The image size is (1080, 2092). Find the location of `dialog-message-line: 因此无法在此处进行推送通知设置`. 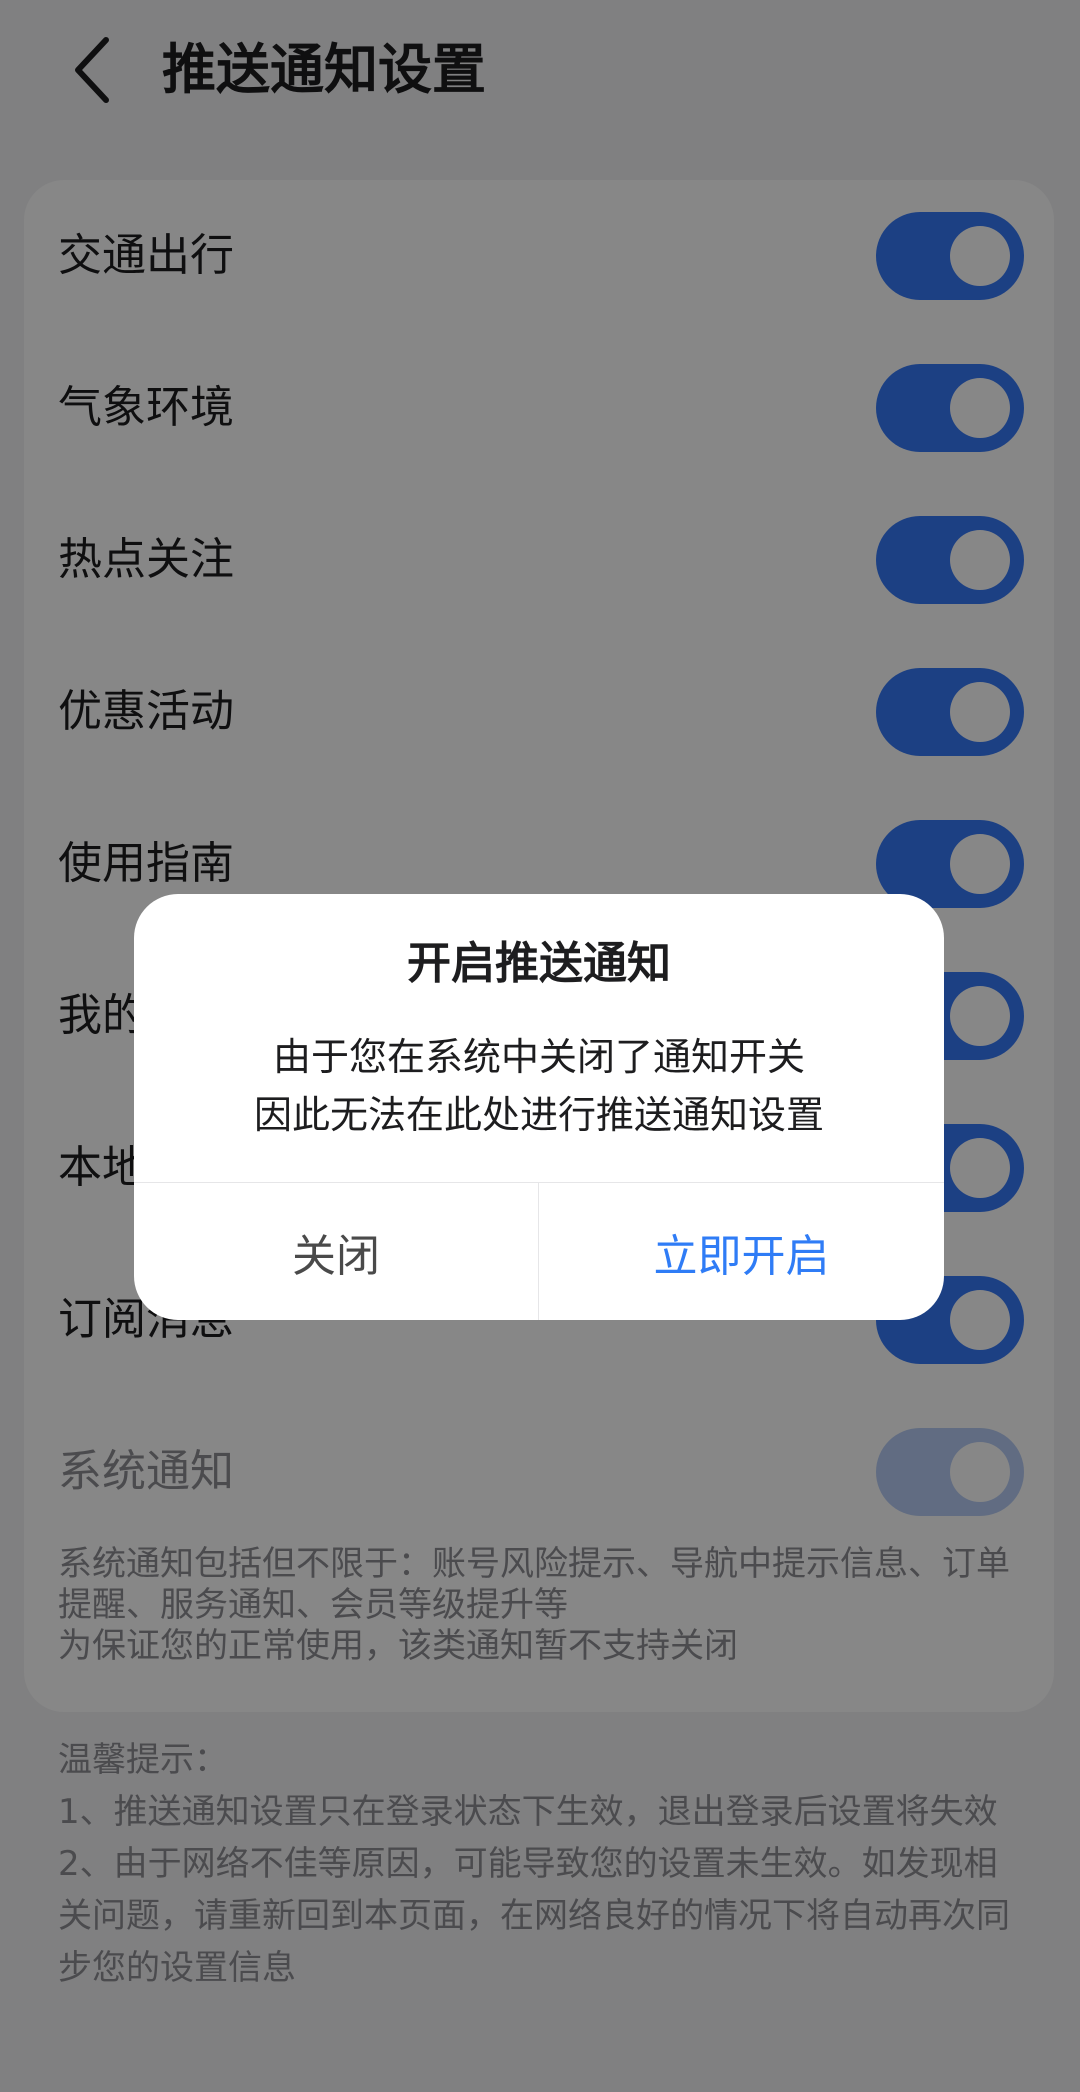

dialog-message-line: 因此无法在此处进行推送通知设置 is located at coordinates (538, 1115).